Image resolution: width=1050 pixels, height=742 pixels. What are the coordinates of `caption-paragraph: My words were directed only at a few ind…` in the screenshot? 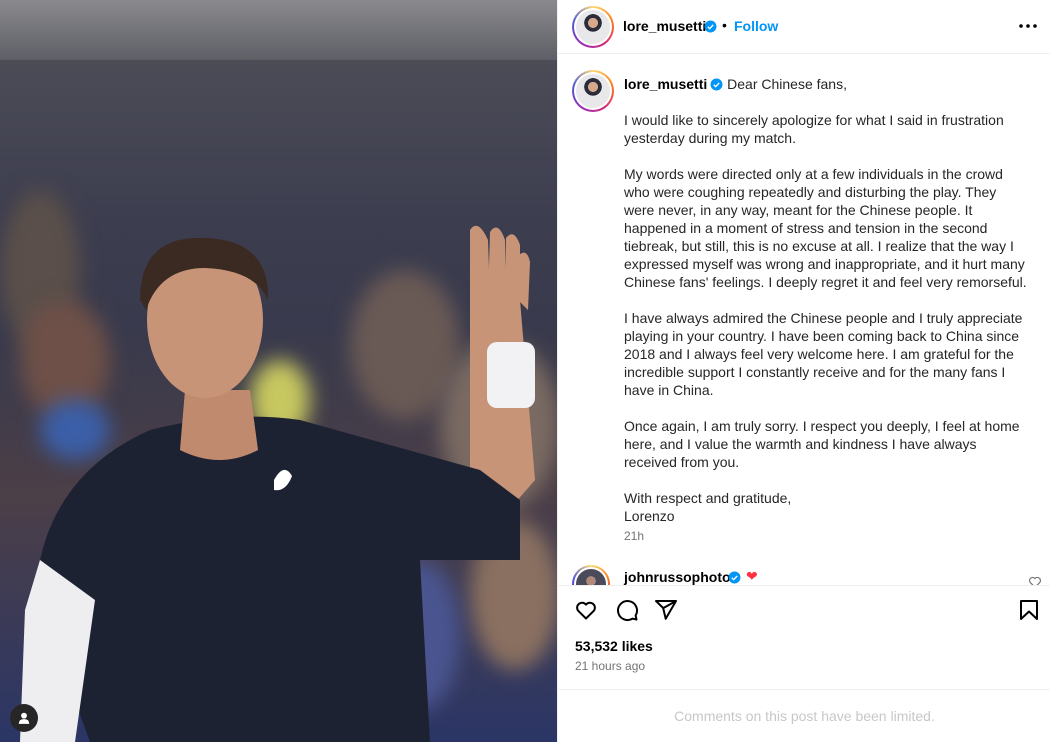 It's located at (825, 228).